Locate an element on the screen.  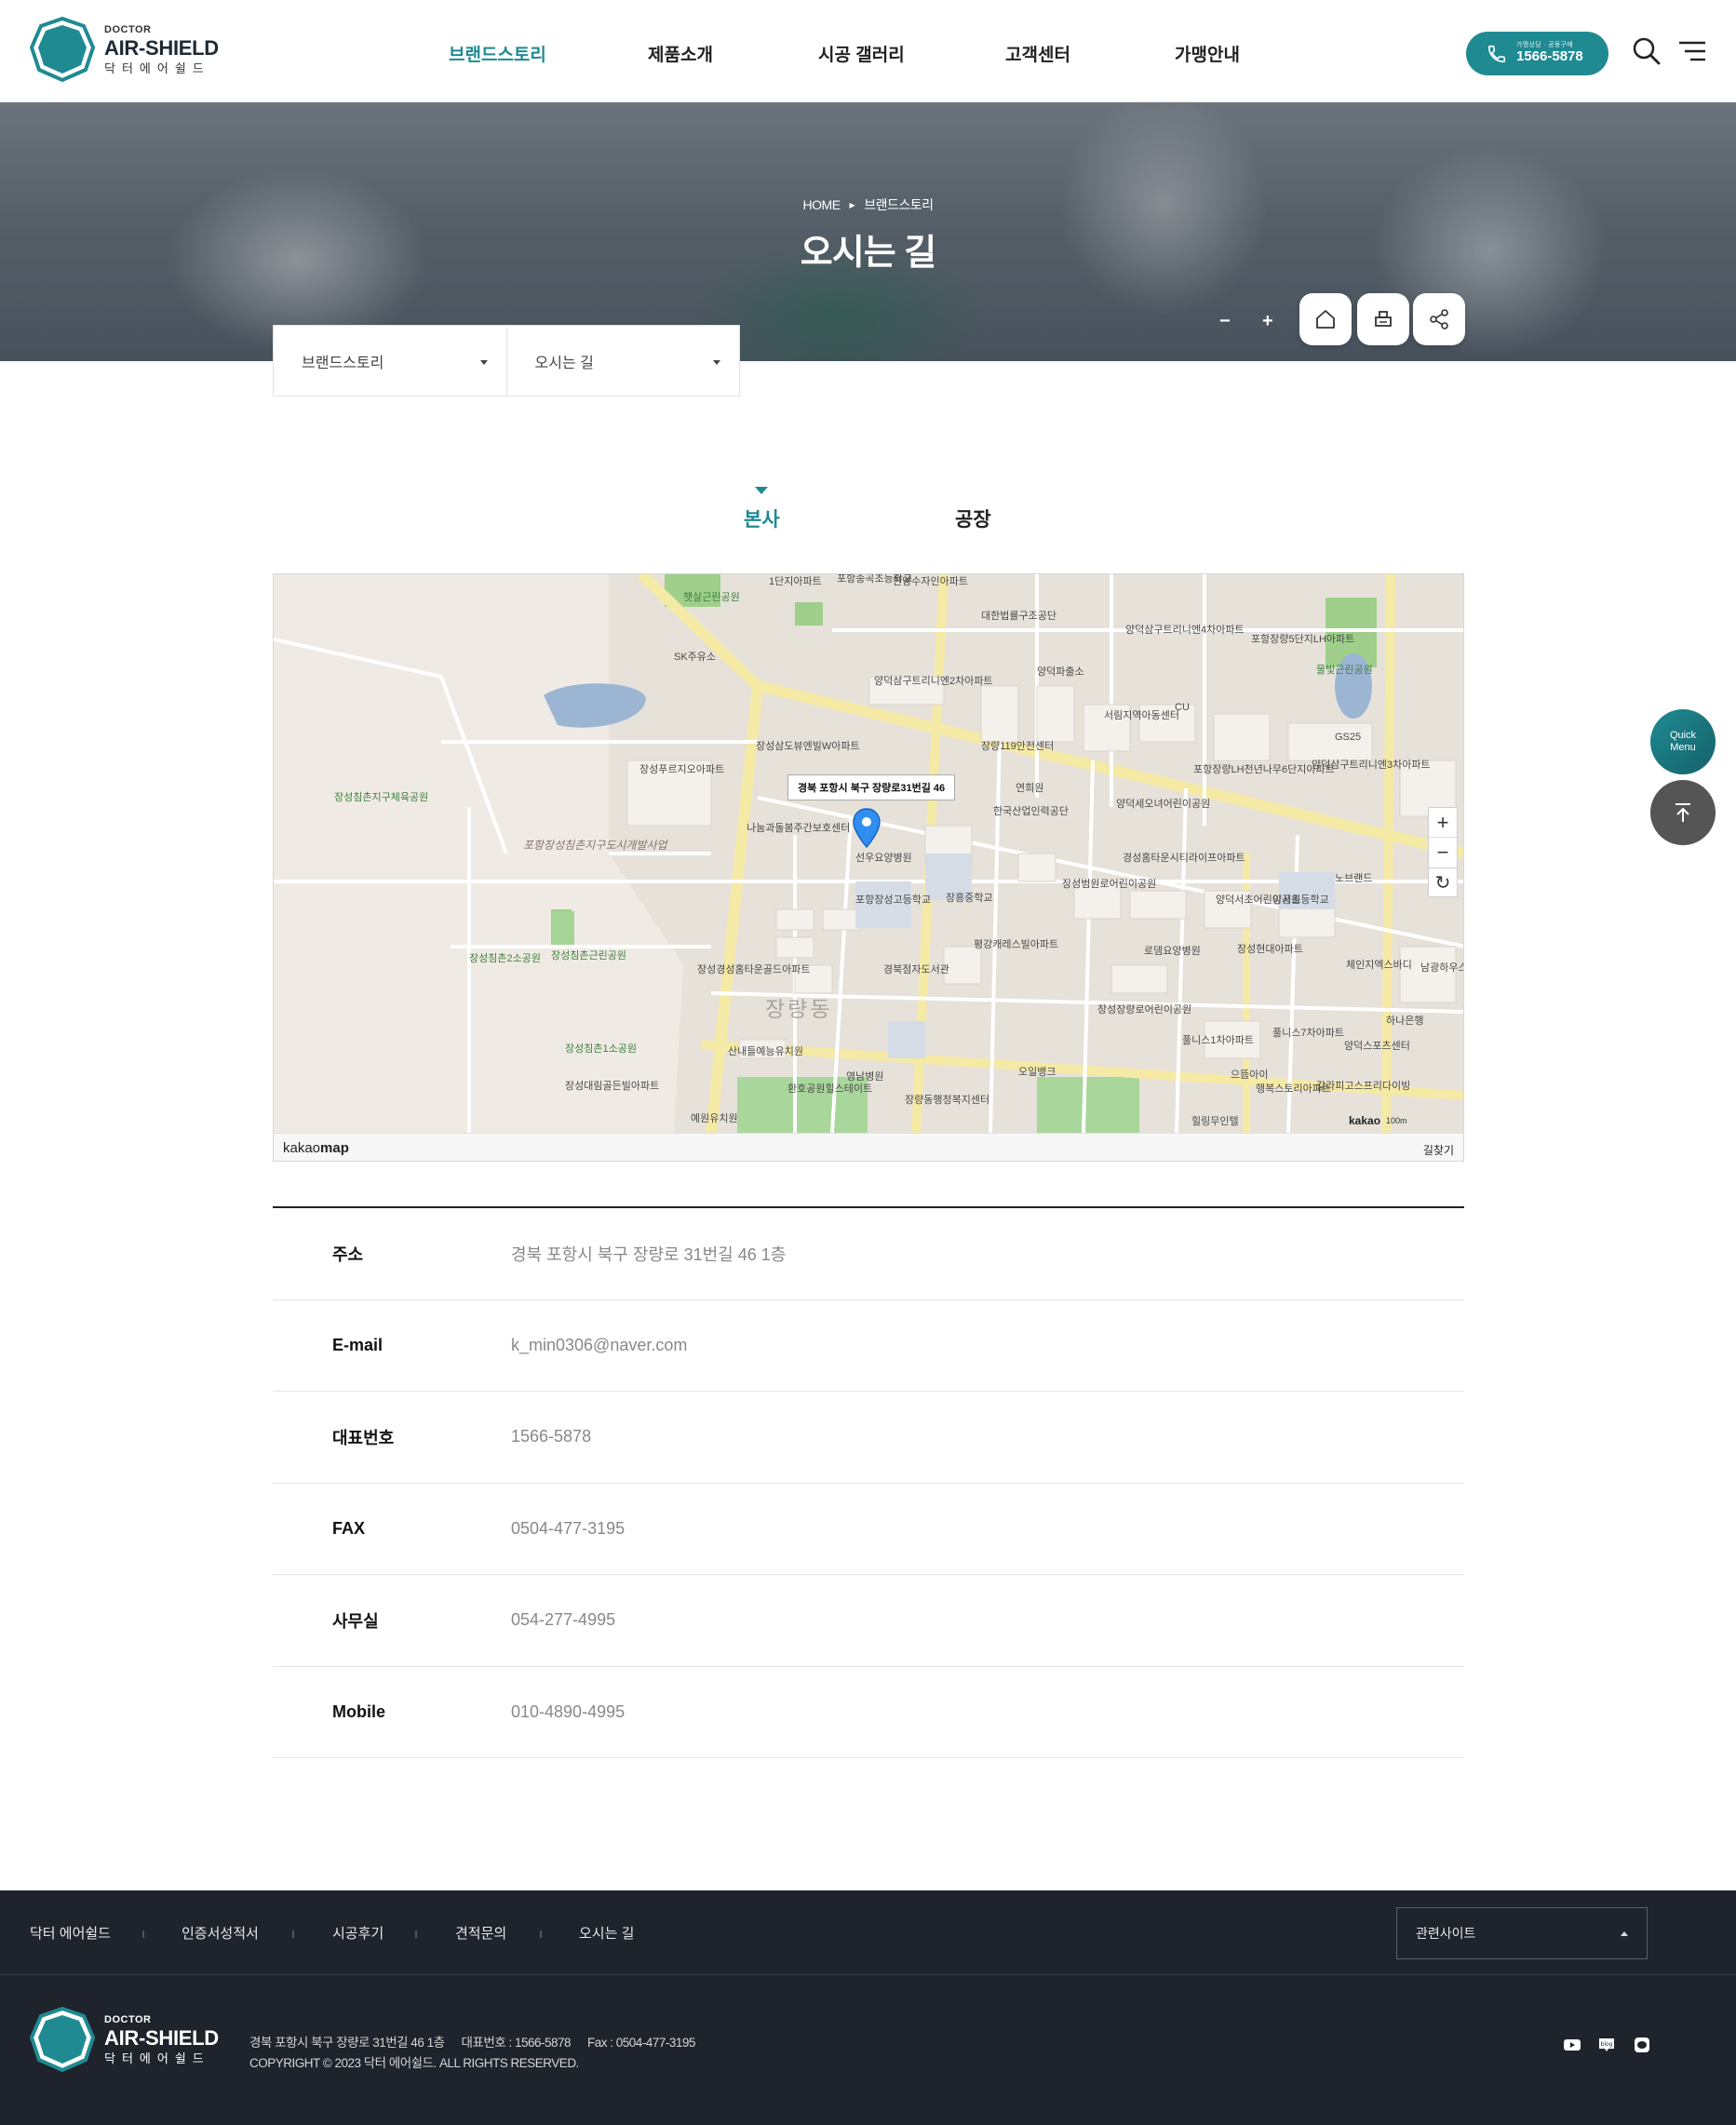
breadcrumb-home: HOME is located at coordinates (822, 204).